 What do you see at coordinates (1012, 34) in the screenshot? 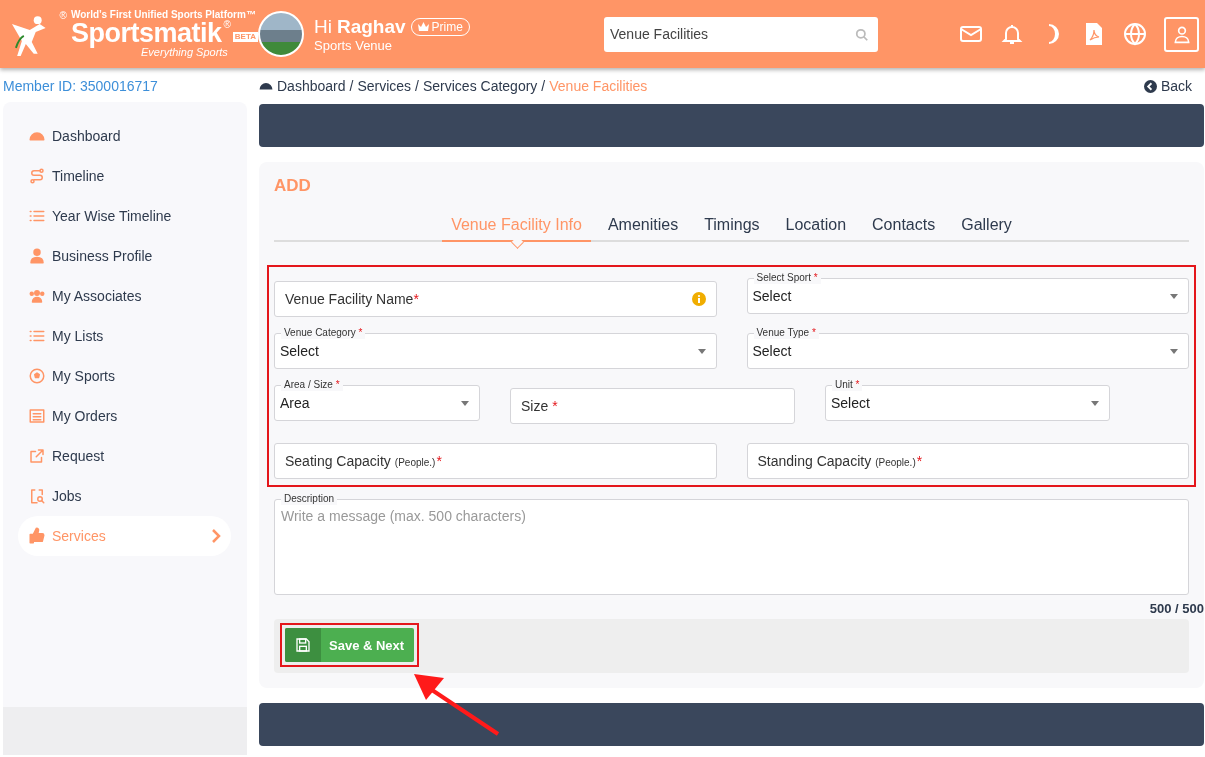
I see `bell-icon` at bounding box center [1012, 34].